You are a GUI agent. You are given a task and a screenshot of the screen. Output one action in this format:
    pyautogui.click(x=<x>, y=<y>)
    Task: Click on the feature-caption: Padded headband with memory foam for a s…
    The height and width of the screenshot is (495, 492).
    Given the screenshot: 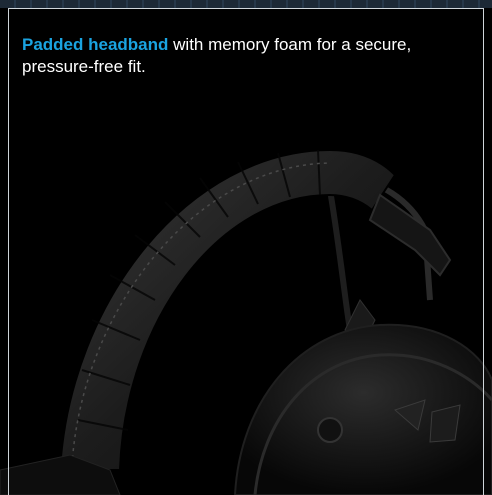 What is the action you would take?
    pyautogui.click(x=242, y=56)
    